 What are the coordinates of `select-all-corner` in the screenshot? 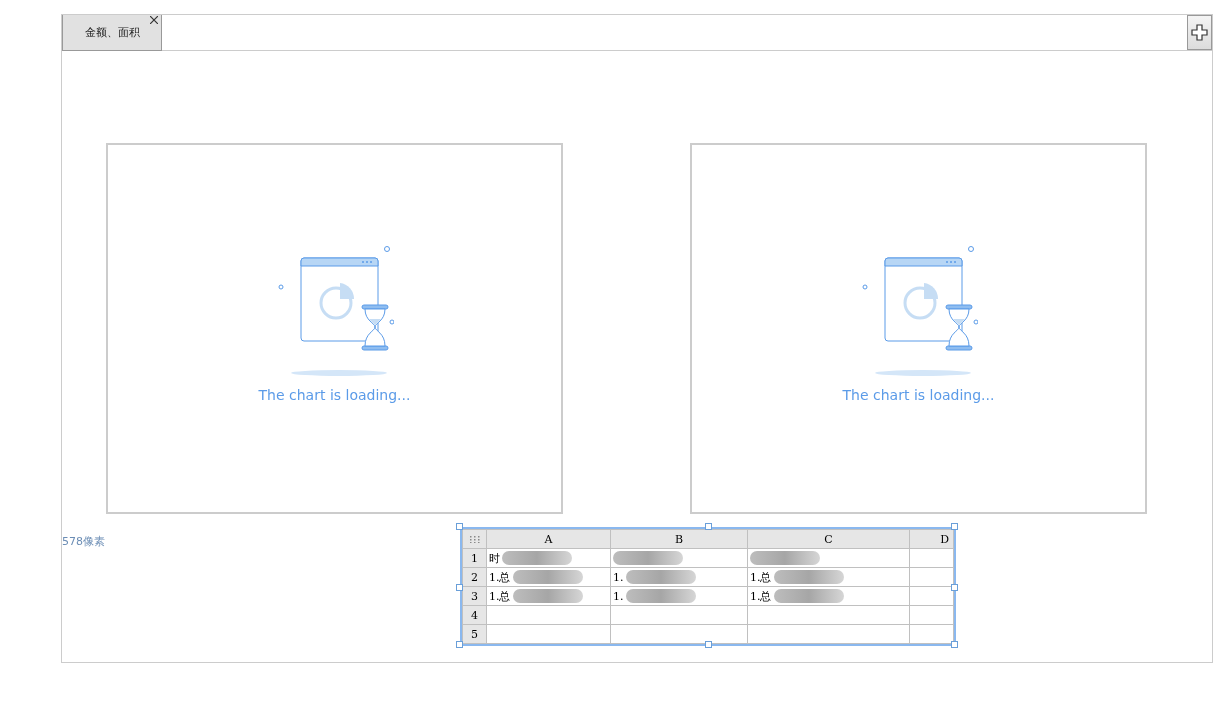 It's located at (474, 539).